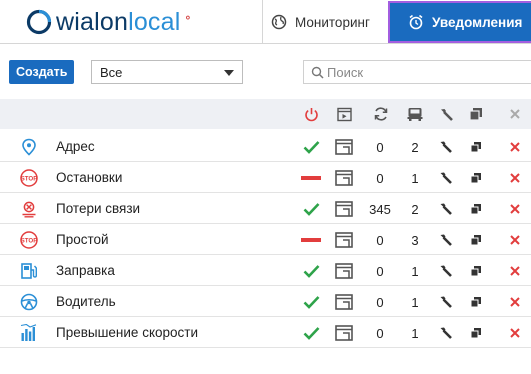 This screenshot has height=374, width=531. Describe the element at coordinates (111, 72) in the screenshot. I see `filter-select-value: Все` at that location.